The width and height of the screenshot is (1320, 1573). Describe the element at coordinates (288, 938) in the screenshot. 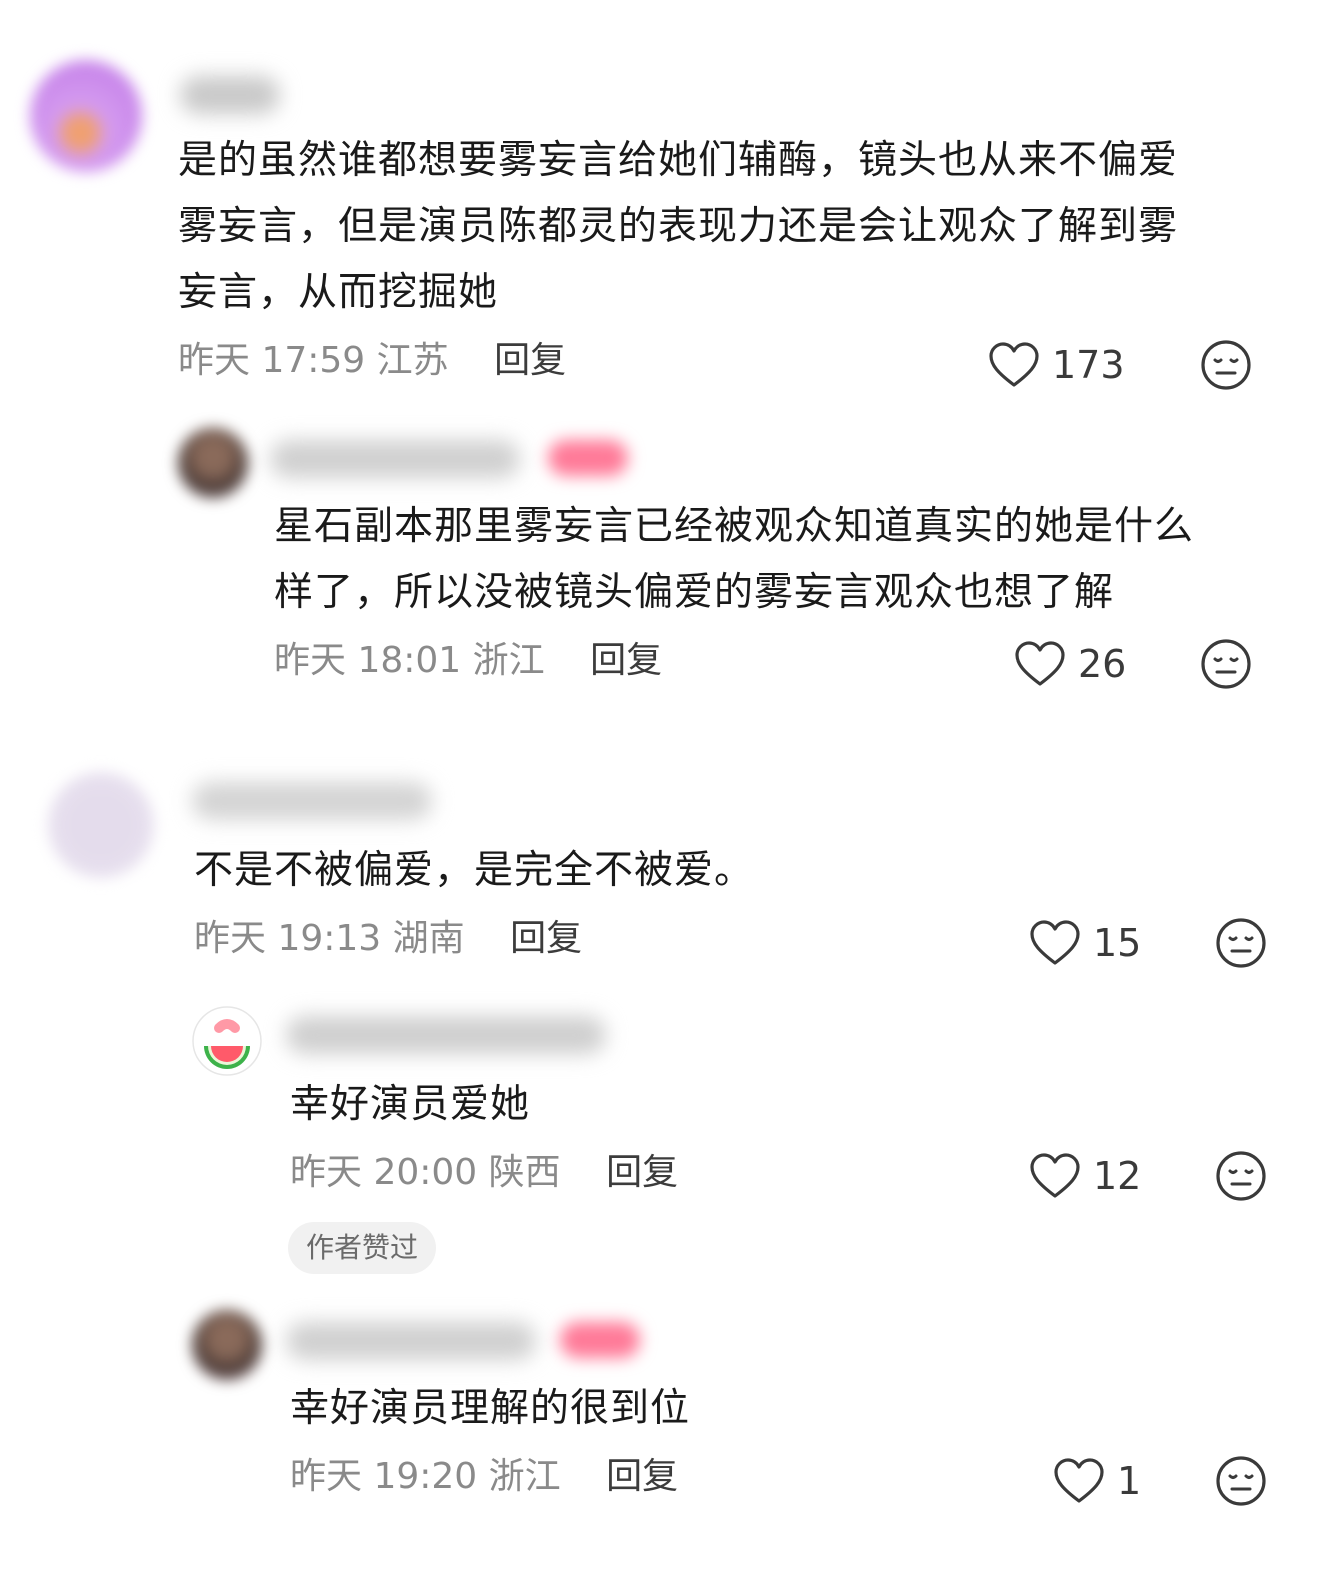

I see `timestamp: 昨天 19:13` at that location.